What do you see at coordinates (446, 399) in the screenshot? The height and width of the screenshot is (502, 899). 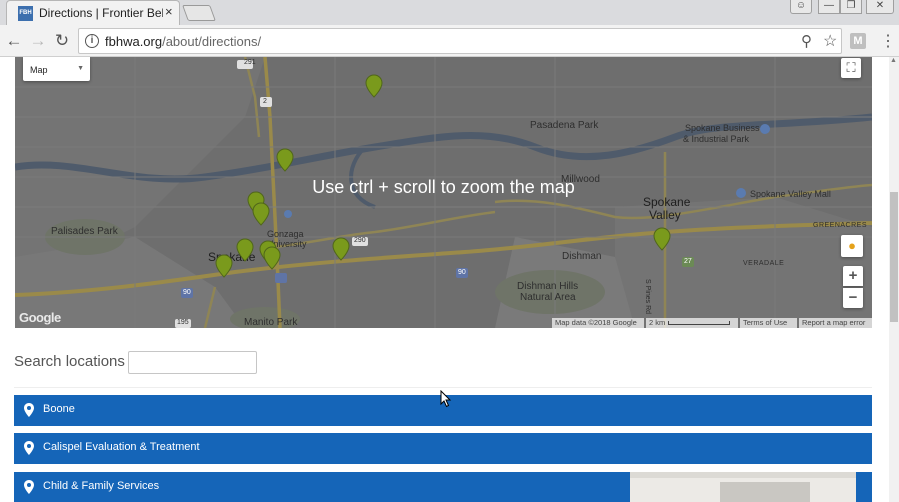 I see `mouse-cursor-icon` at bounding box center [446, 399].